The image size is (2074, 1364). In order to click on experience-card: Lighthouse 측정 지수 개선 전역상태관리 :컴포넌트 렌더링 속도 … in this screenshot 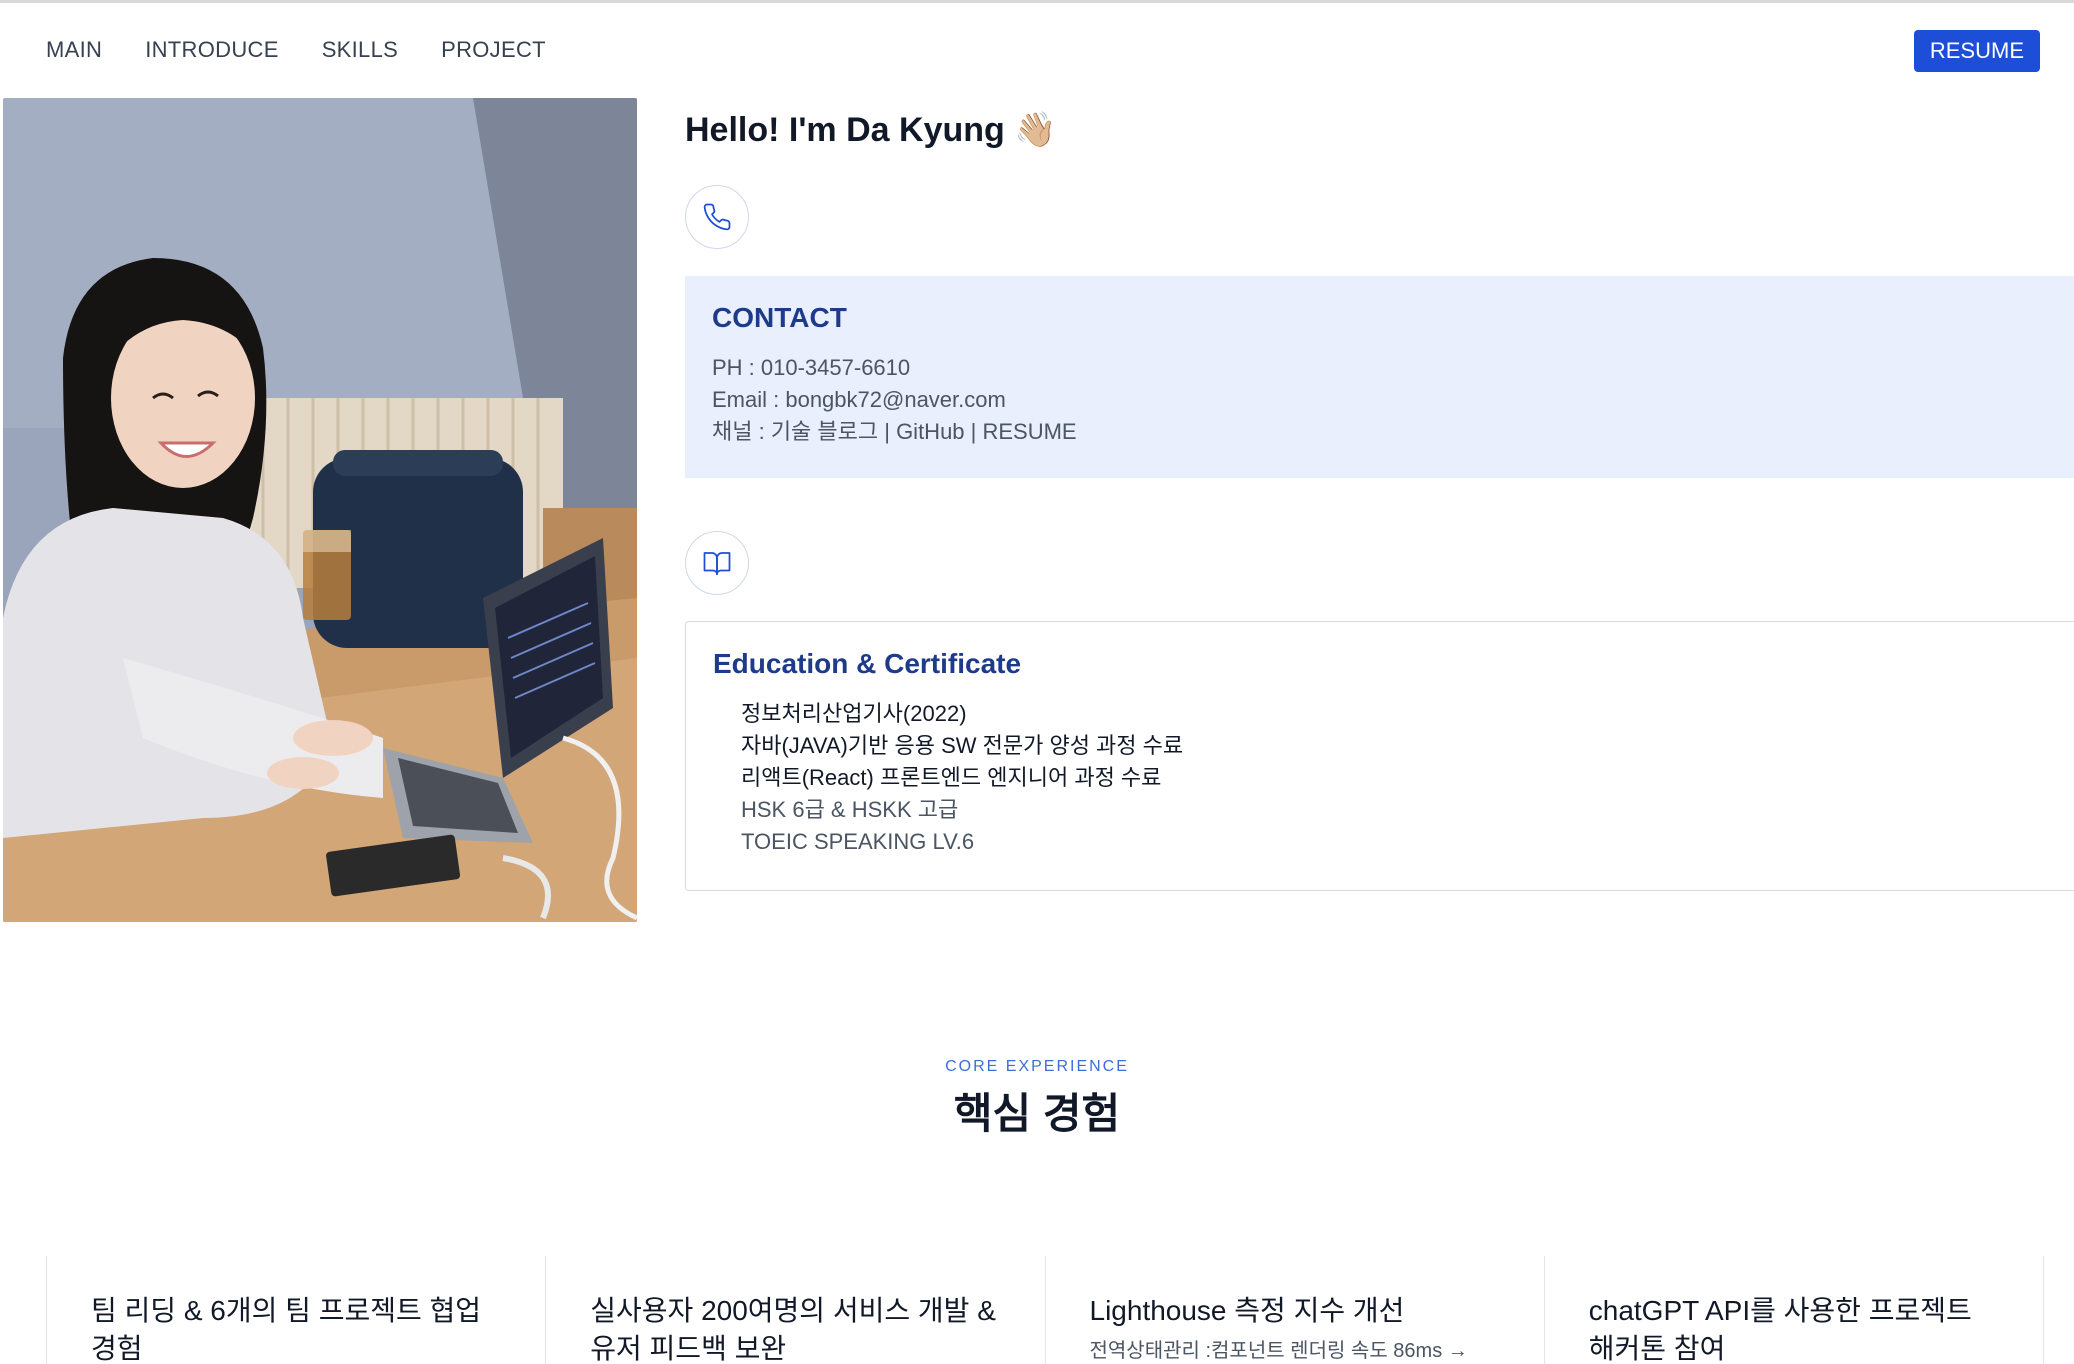, I will do `click(1294, 1310)`.